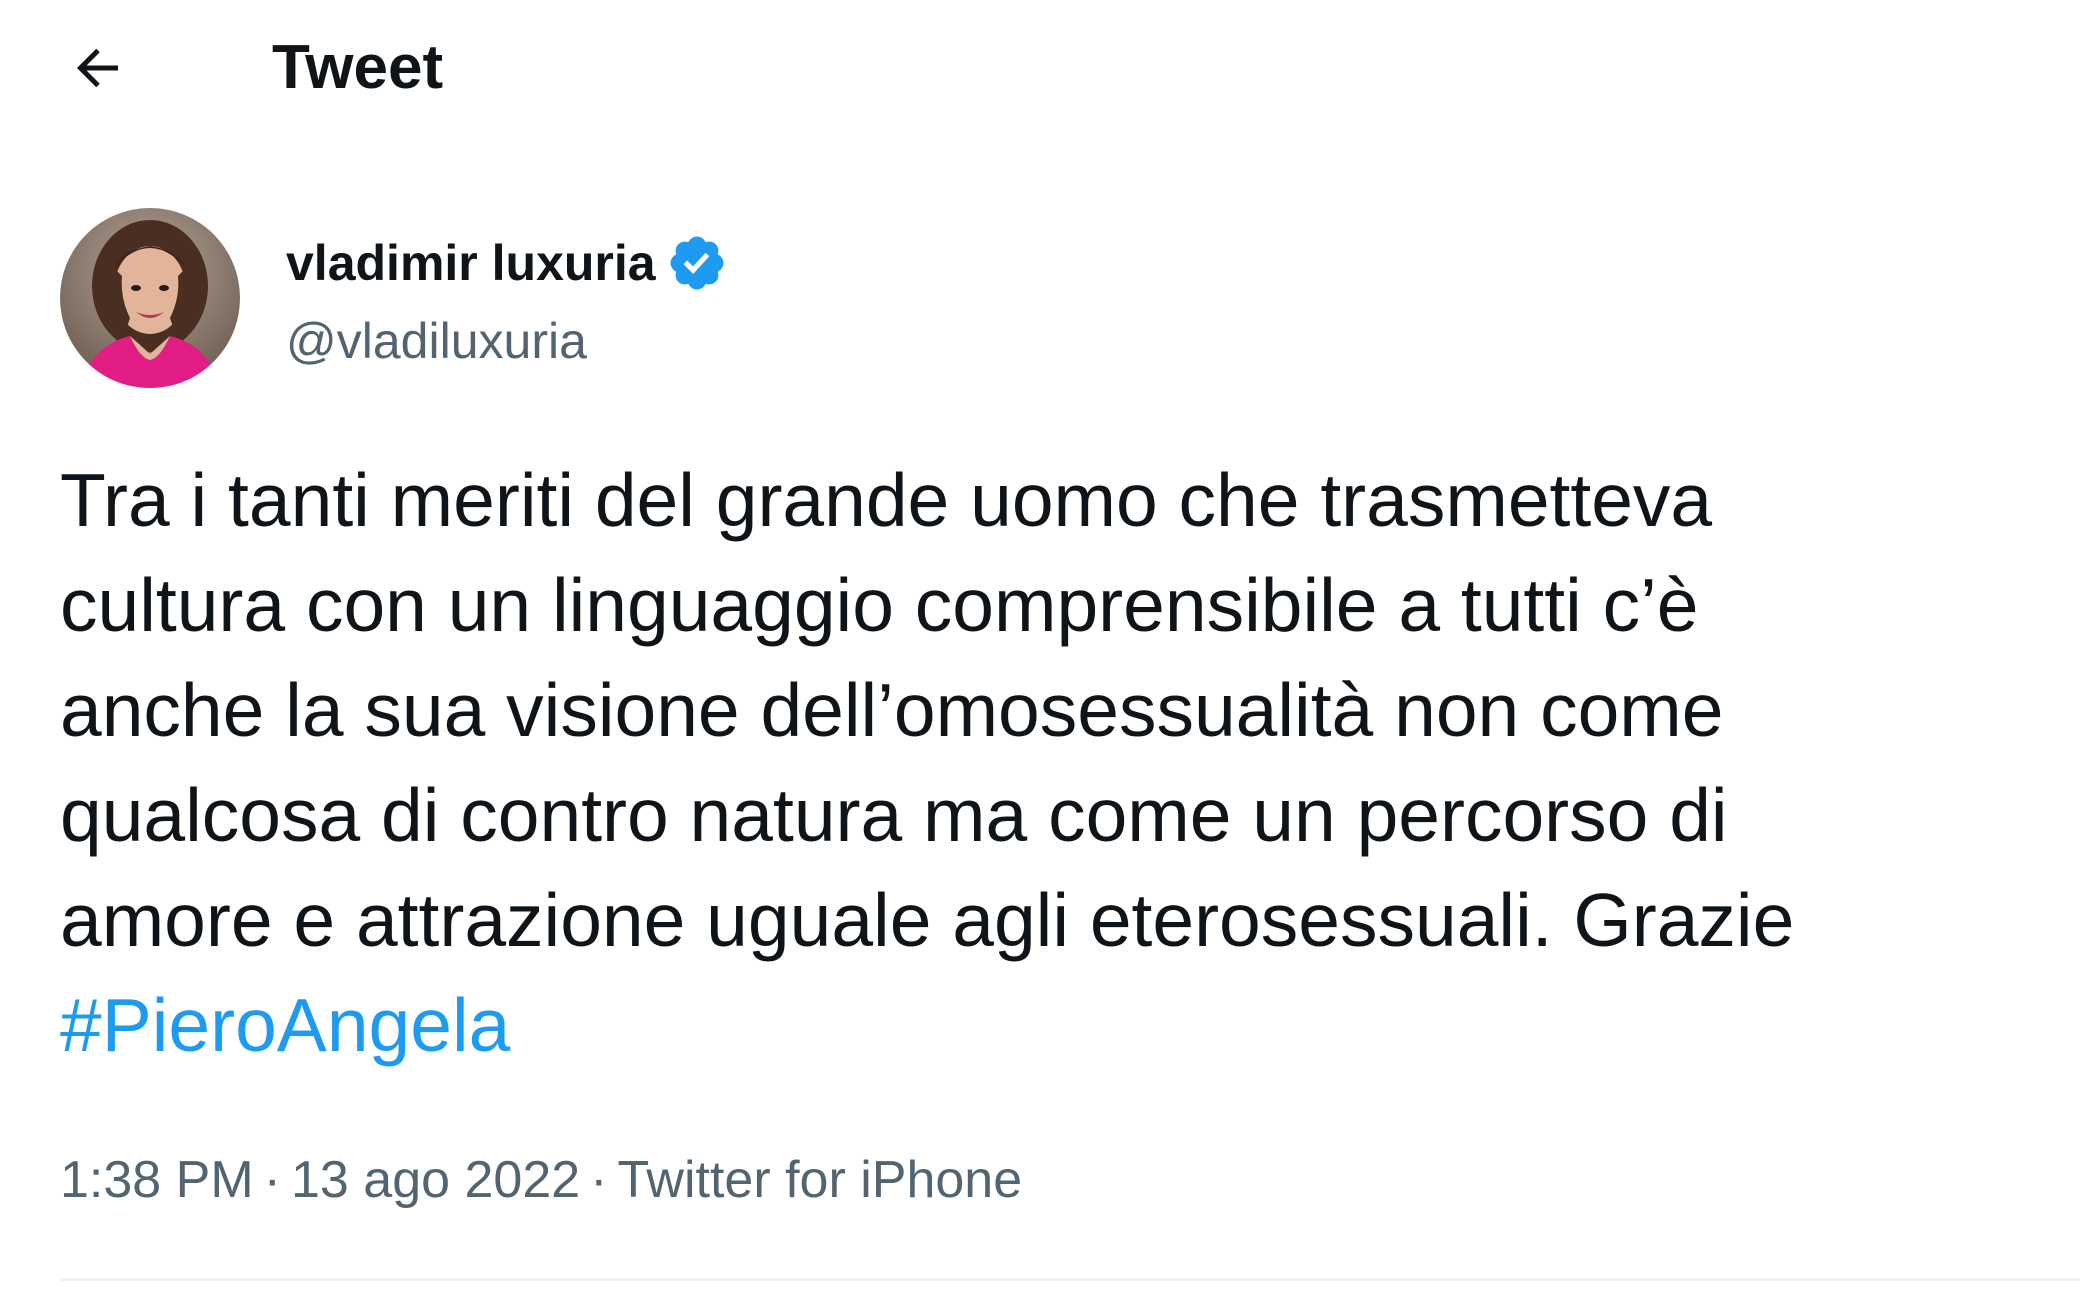  I want to click on display-name-row: vladimir luxuria, so click(507, 263).